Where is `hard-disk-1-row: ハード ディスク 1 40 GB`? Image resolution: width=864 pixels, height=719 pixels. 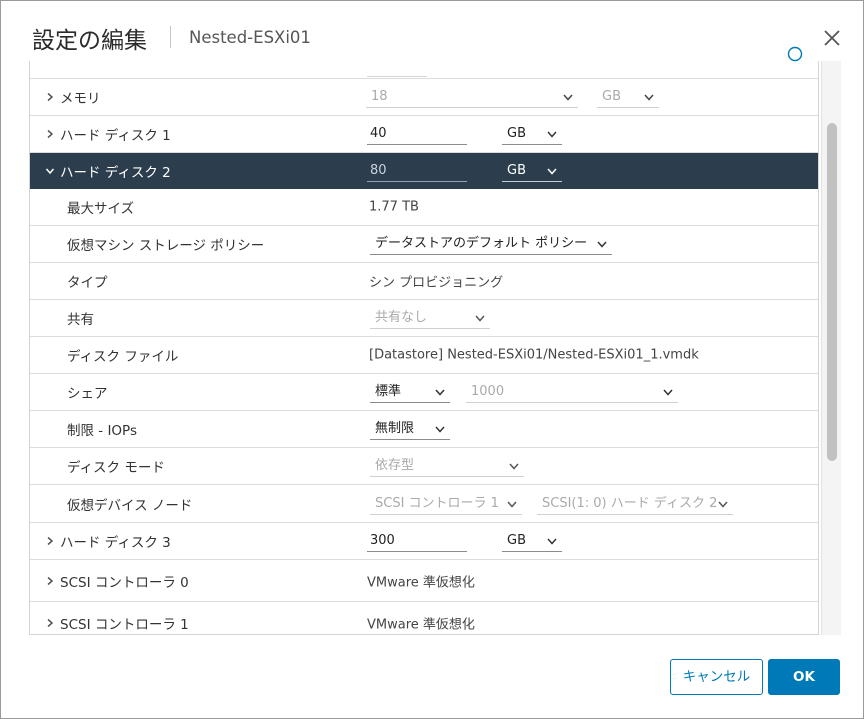 hard-disk-1-row: ハード ディスク 1 40 GB is located at coordinates (424, 134).